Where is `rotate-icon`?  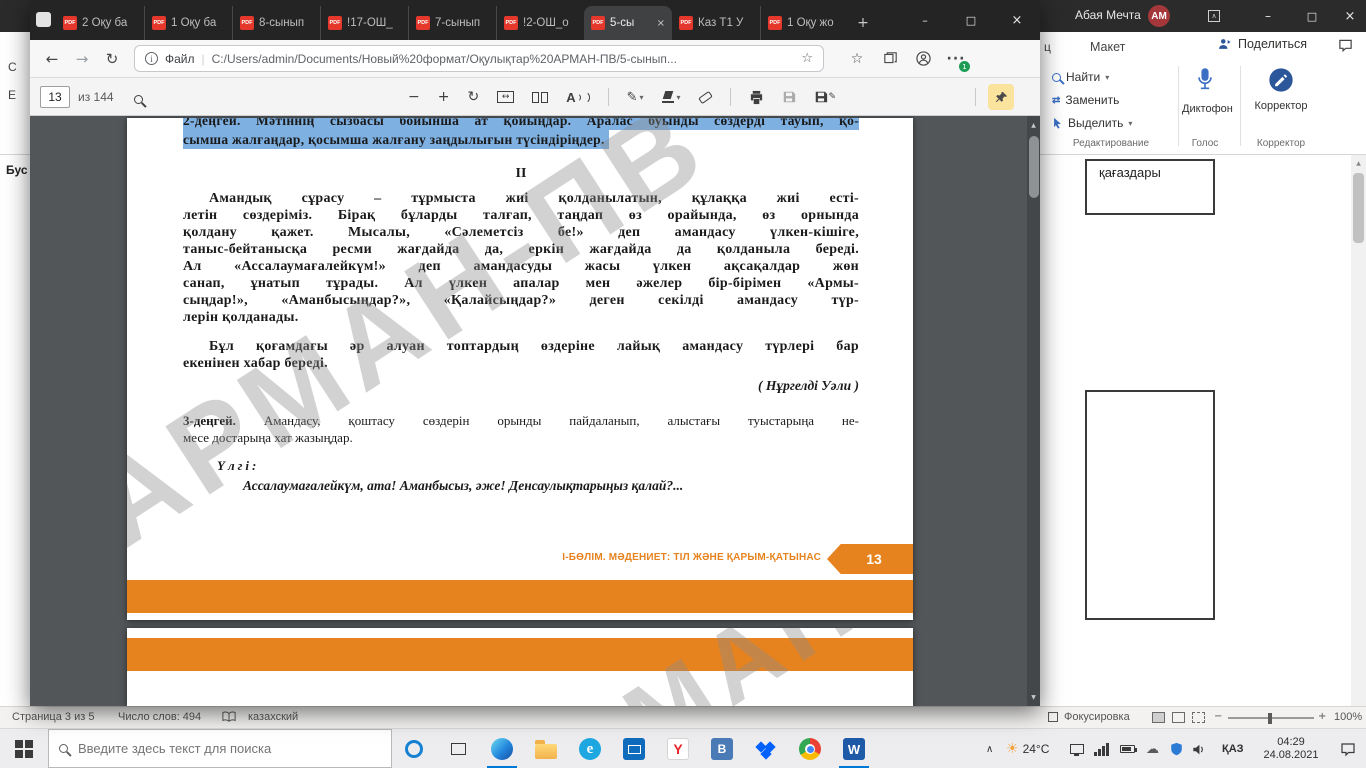 rotate-icon is located at coordinates (473, 97).